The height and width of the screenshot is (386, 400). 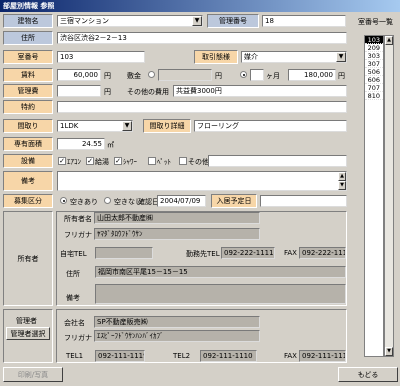 I want to click on layout-label: 間取り, so click(x=28, y=126).